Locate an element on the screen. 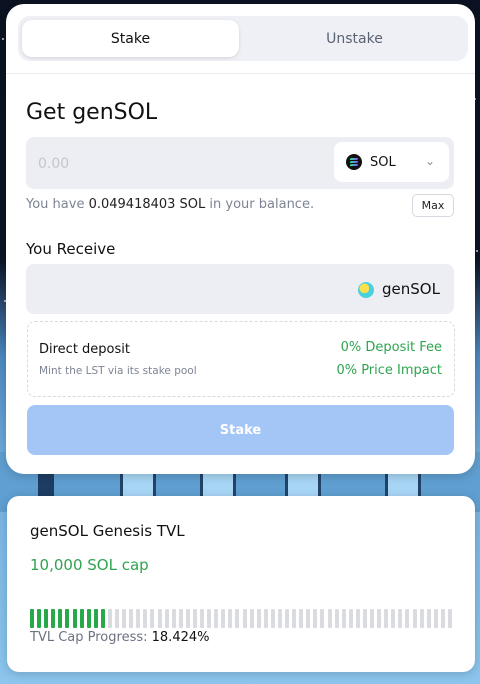 The width and height of the screenshot is (480, 684). tvl-title: genSOL Genesis TVL is located at coordinates (107, 531).